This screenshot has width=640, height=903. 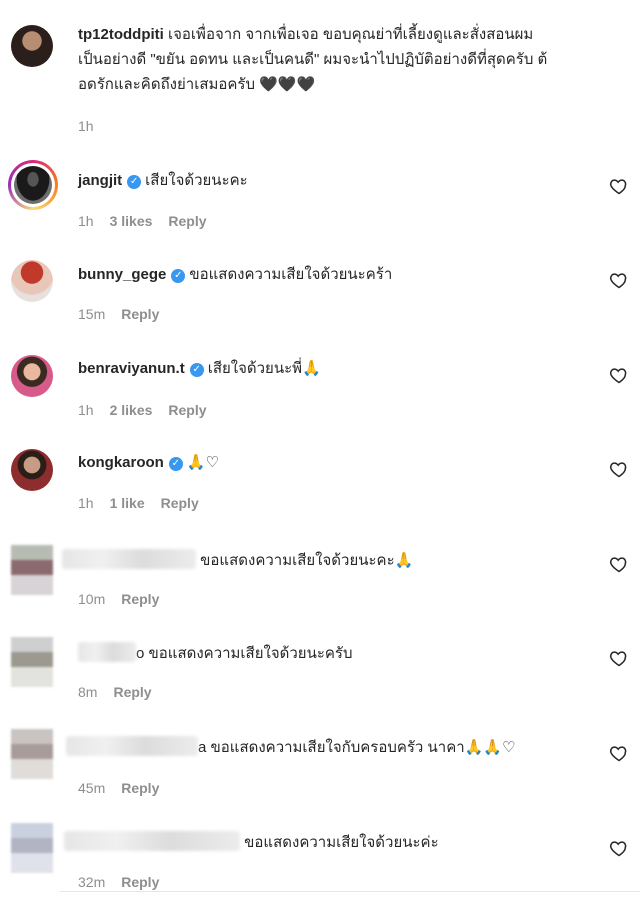 What do you see at coordinates (202, 747) in the screenshot?
I see `username: a` at bounding box center [202, 747].